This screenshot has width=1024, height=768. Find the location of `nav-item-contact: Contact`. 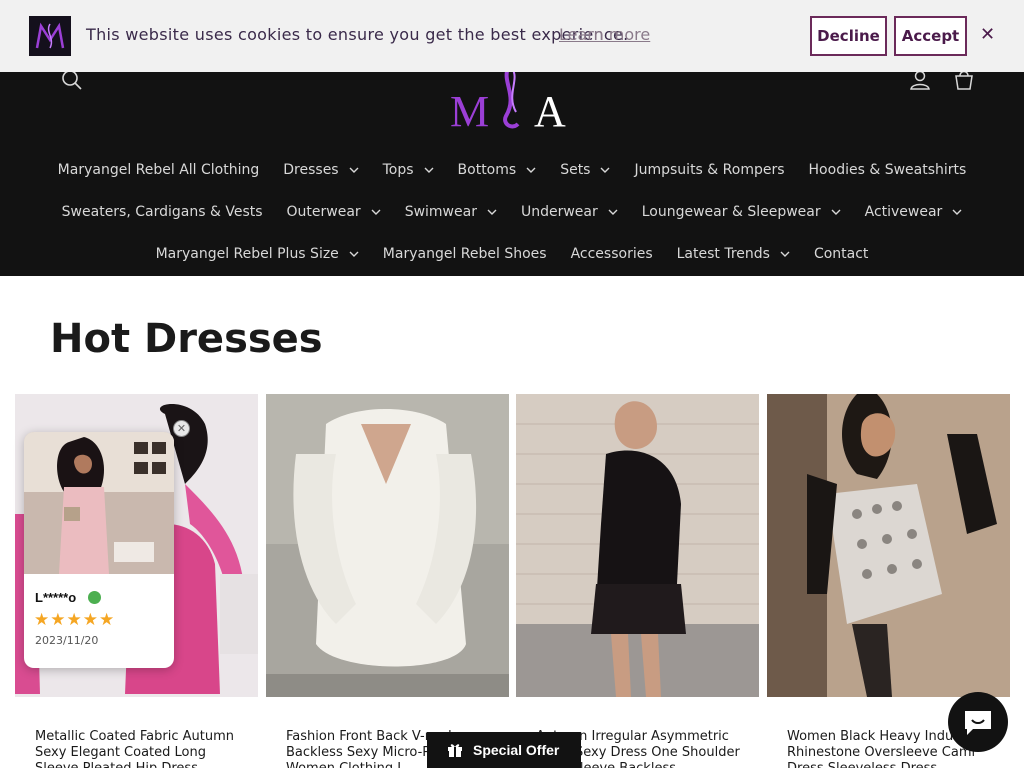

nav-item-contact: Contact is located at coordinates (841, 254).